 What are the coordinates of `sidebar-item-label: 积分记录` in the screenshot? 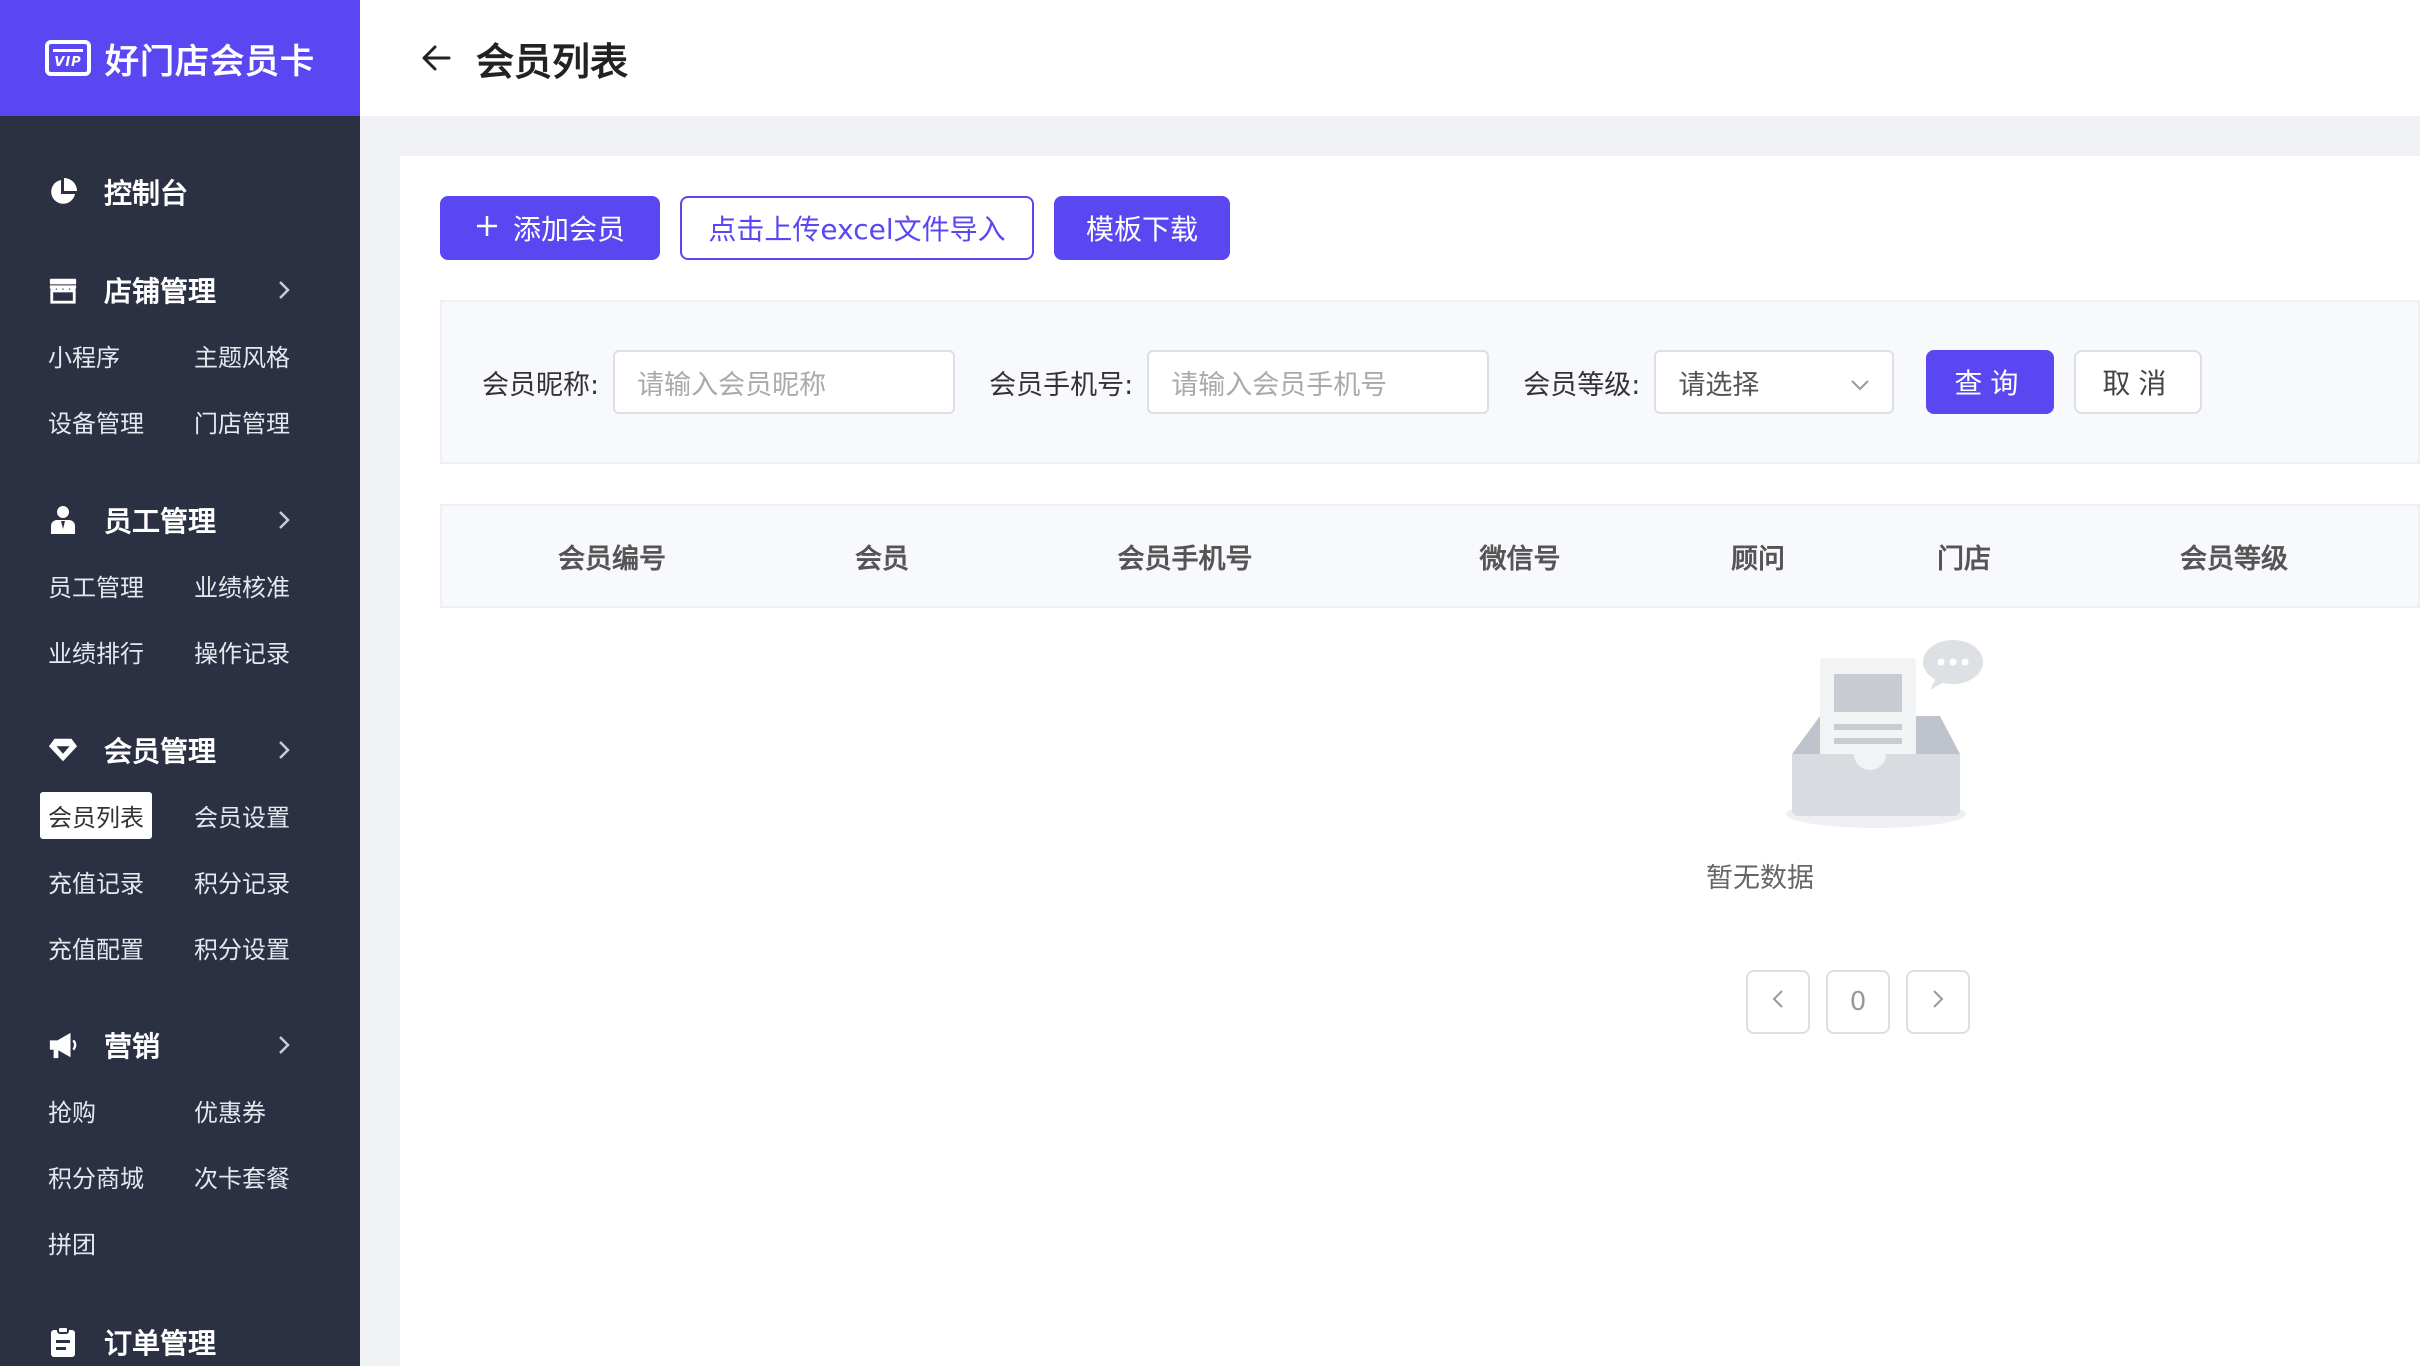 It's located at (242, 883).